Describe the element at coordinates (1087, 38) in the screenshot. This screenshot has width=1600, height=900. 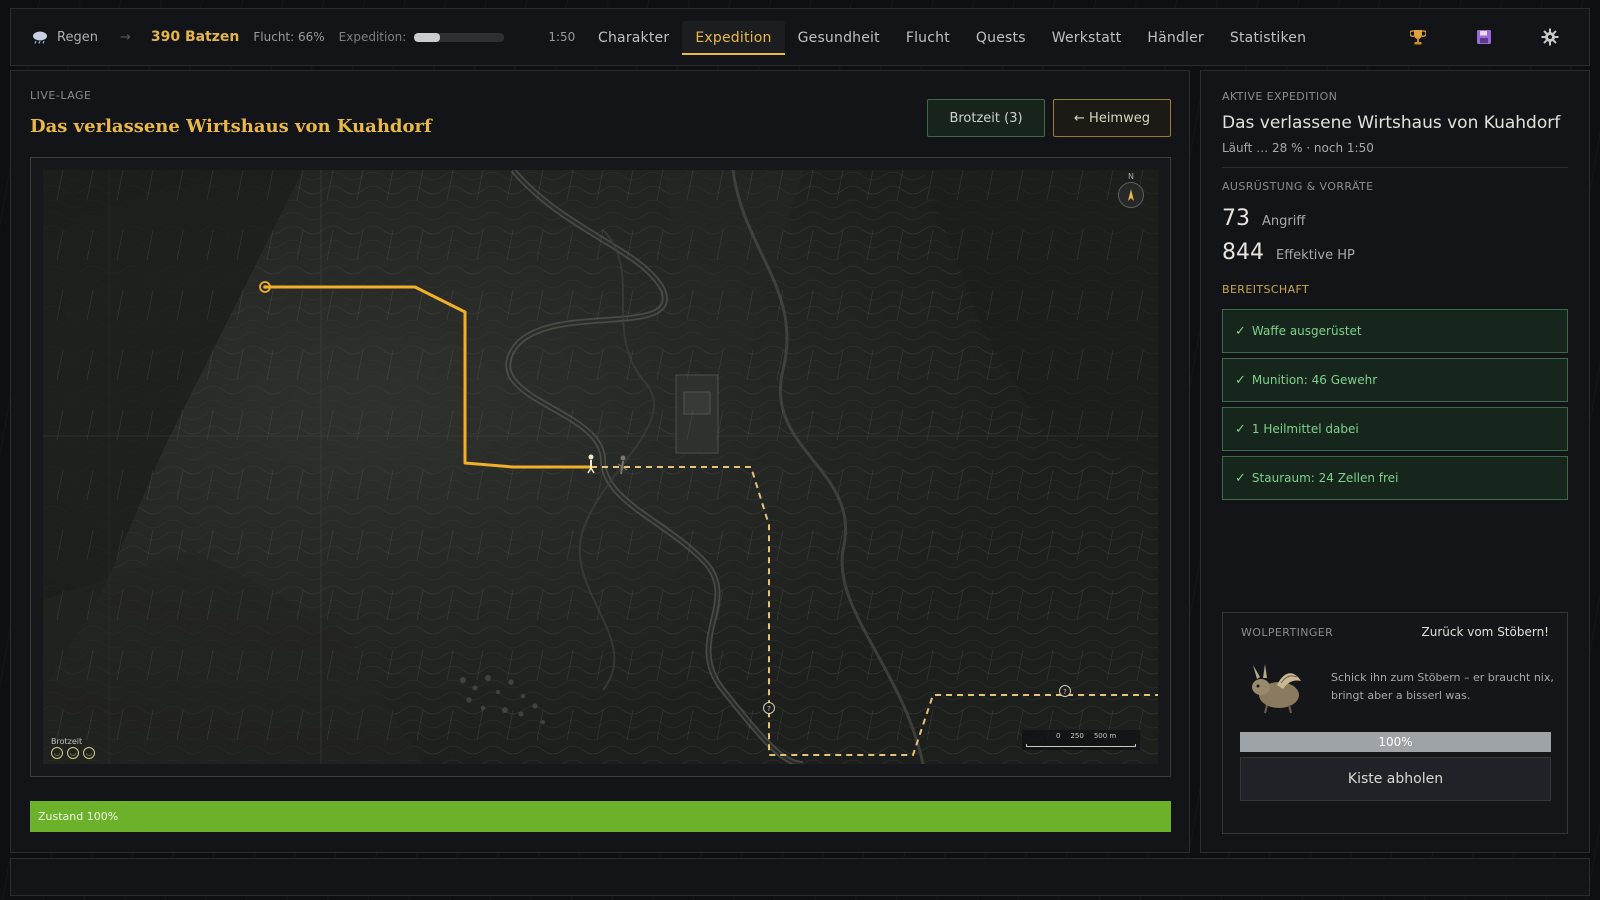
I see `tab-werkstatt: Werkstatt` at that location.